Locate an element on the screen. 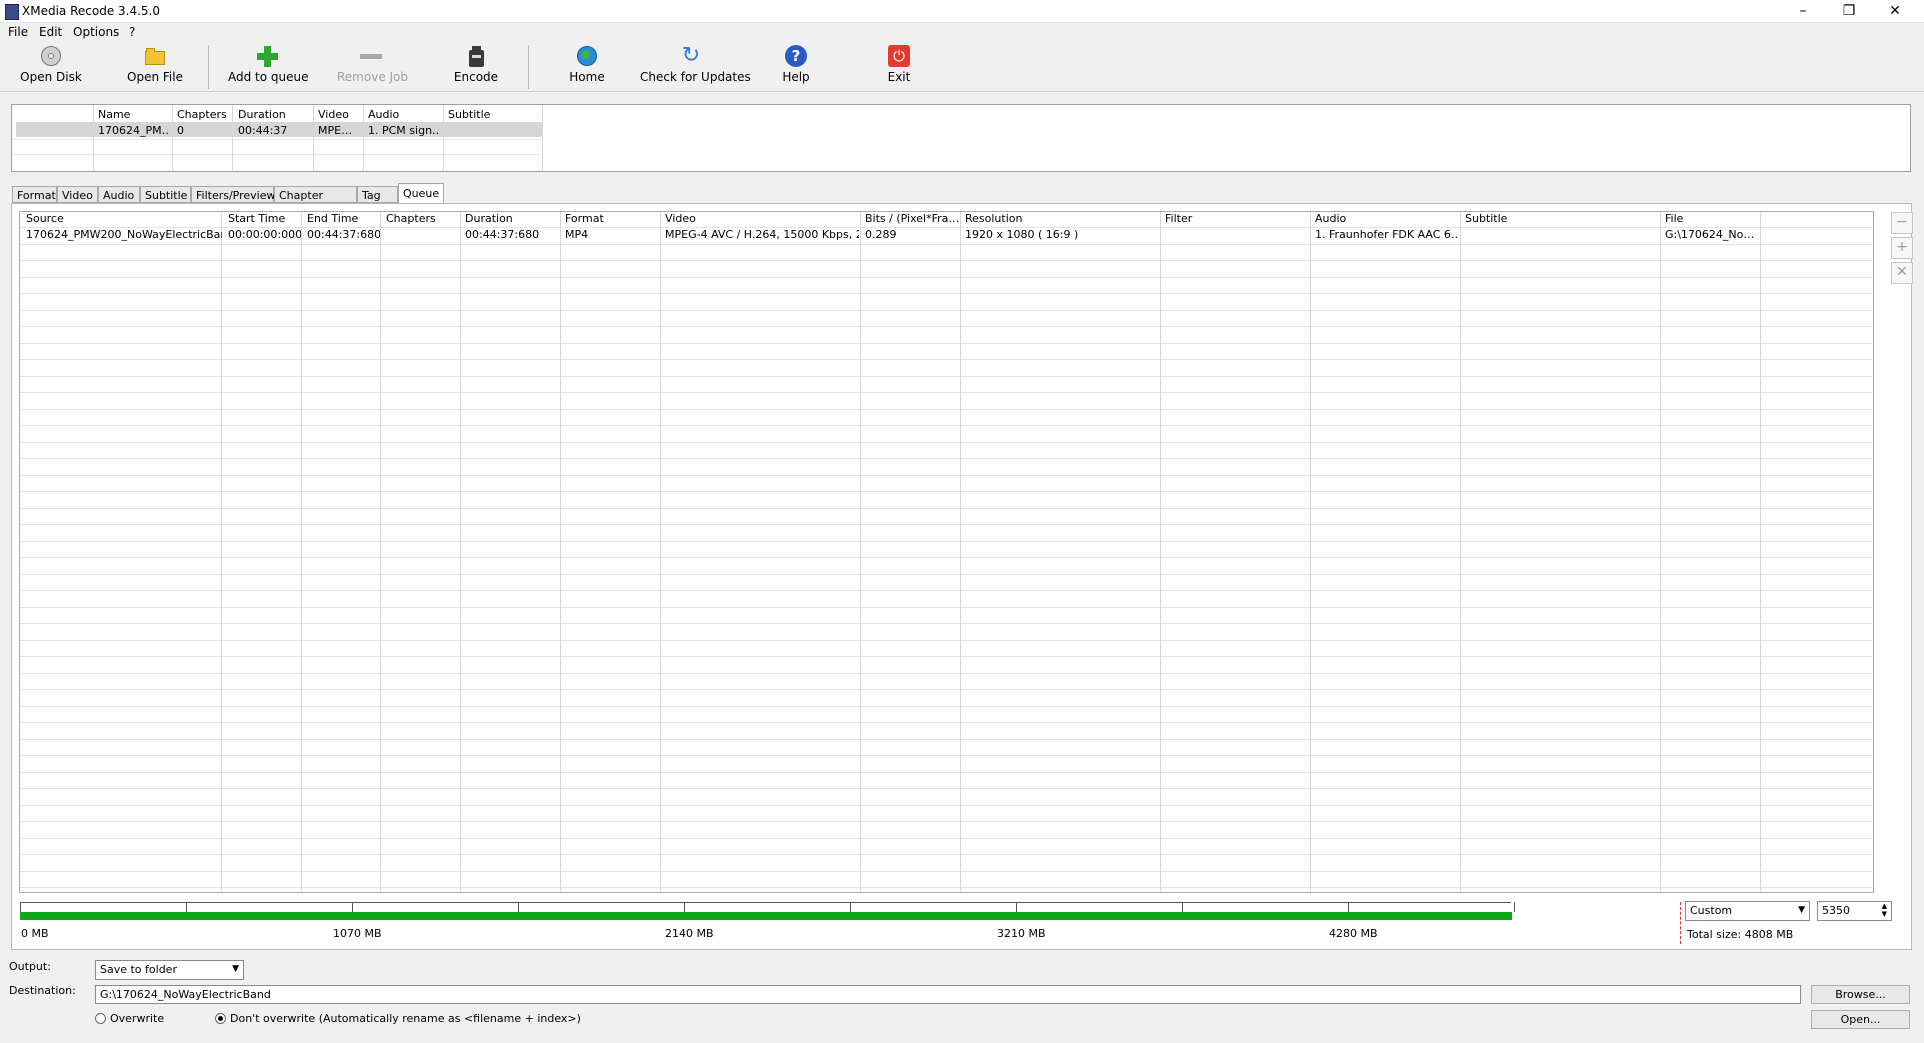  tab-filters-preview: Filters/Preview is located at coordinates (233, 194).